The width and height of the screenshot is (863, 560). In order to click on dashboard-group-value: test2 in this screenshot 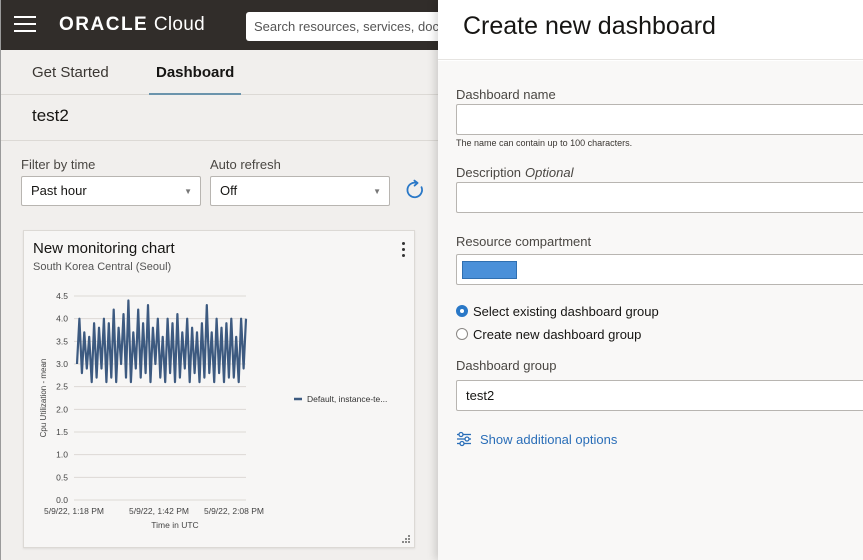, I will do `click(480, 395)`.